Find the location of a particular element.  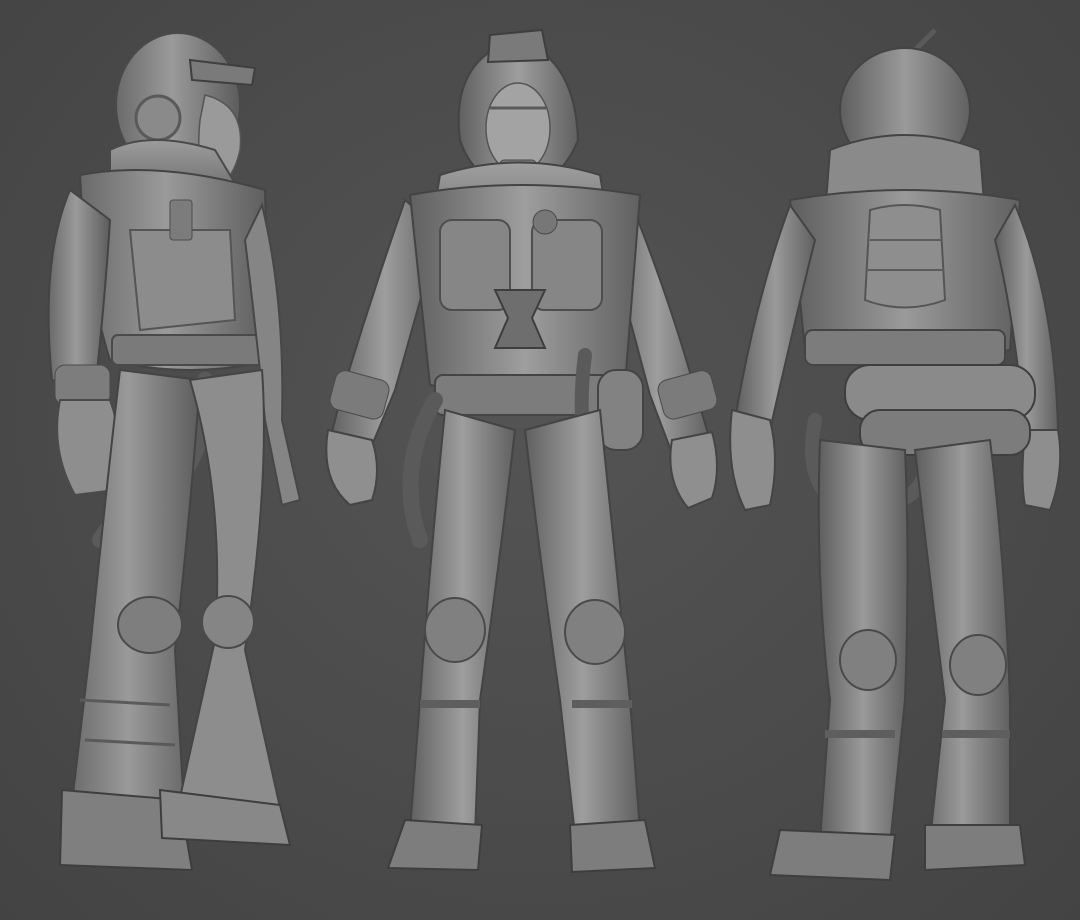

air-tank is located at coordinates (620, 410).